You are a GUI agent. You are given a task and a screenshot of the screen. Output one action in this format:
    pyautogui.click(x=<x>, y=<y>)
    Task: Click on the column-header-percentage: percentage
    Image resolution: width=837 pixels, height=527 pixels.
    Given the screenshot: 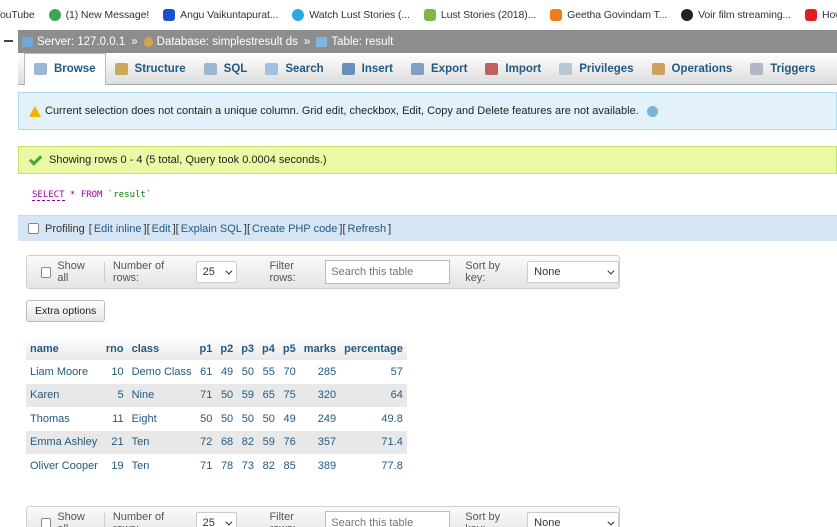 What is the action you would take?
    pyautogui.click(x=373, y=349)
    